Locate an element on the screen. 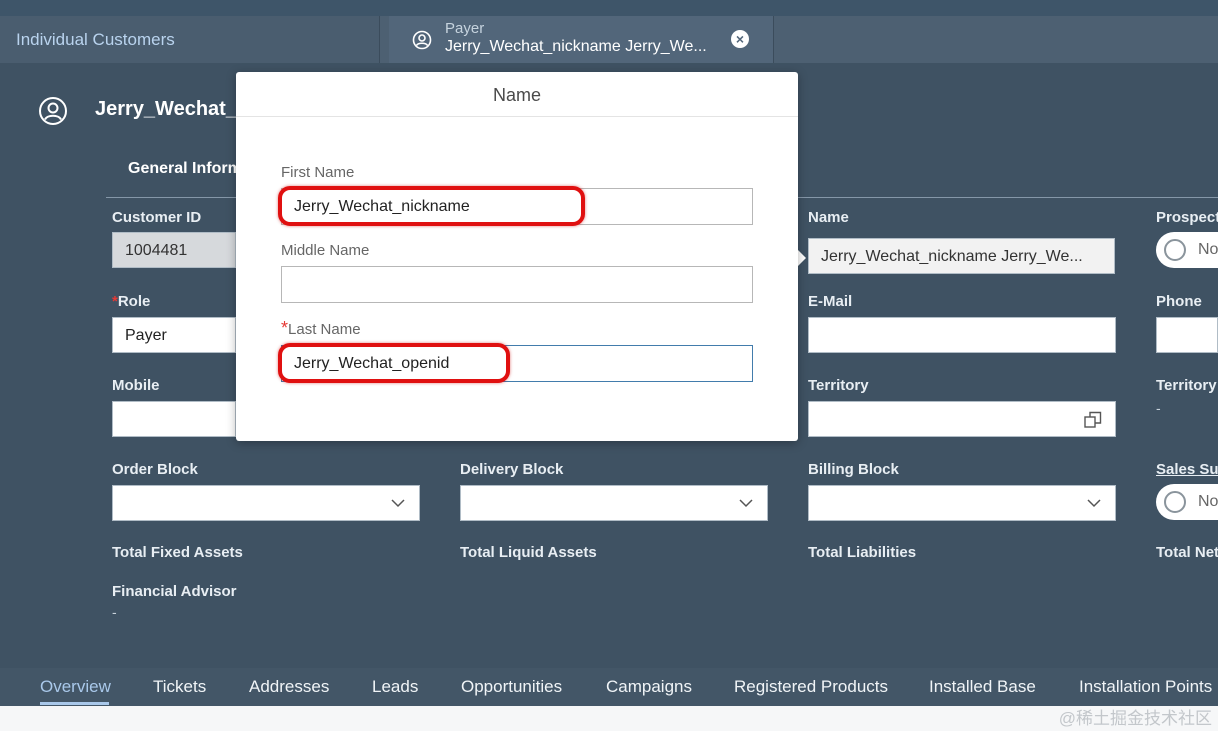 The image size is (1218, 731). total-liabilities-label: Total Liabilities is located at coordinates (862, 552).